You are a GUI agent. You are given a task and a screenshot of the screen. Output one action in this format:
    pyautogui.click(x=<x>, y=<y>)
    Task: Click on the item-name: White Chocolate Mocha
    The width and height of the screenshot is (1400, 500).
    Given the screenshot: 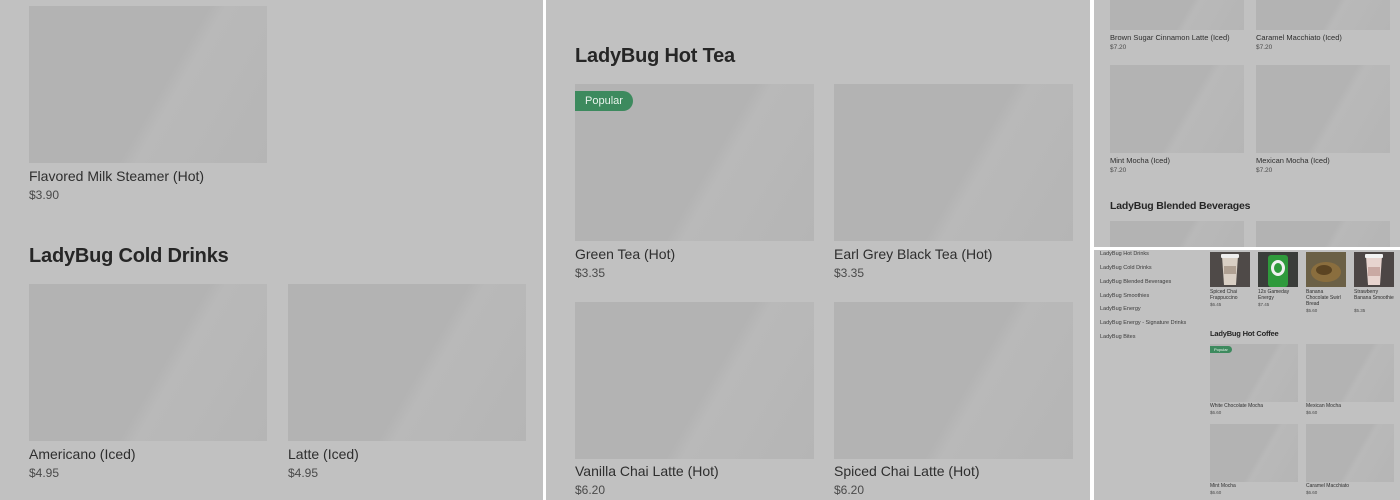 What is the action you would take?
    pyautogui.click(x=1236, y=406)
    